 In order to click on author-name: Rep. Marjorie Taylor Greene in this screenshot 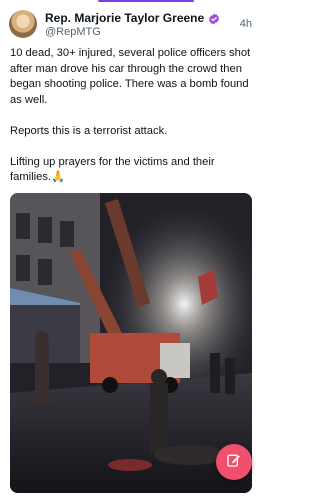, I will do `click(124, 18)`.